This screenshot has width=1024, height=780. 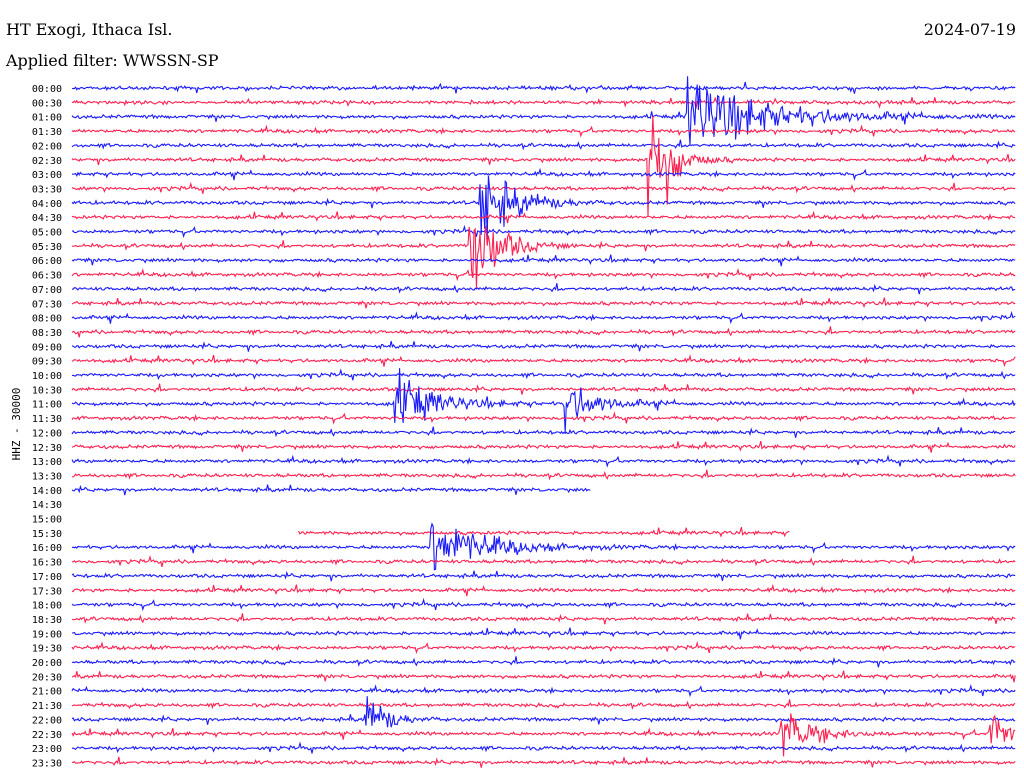 I want to click on time-tick-label: 09:30, so click(x=47, y=362).